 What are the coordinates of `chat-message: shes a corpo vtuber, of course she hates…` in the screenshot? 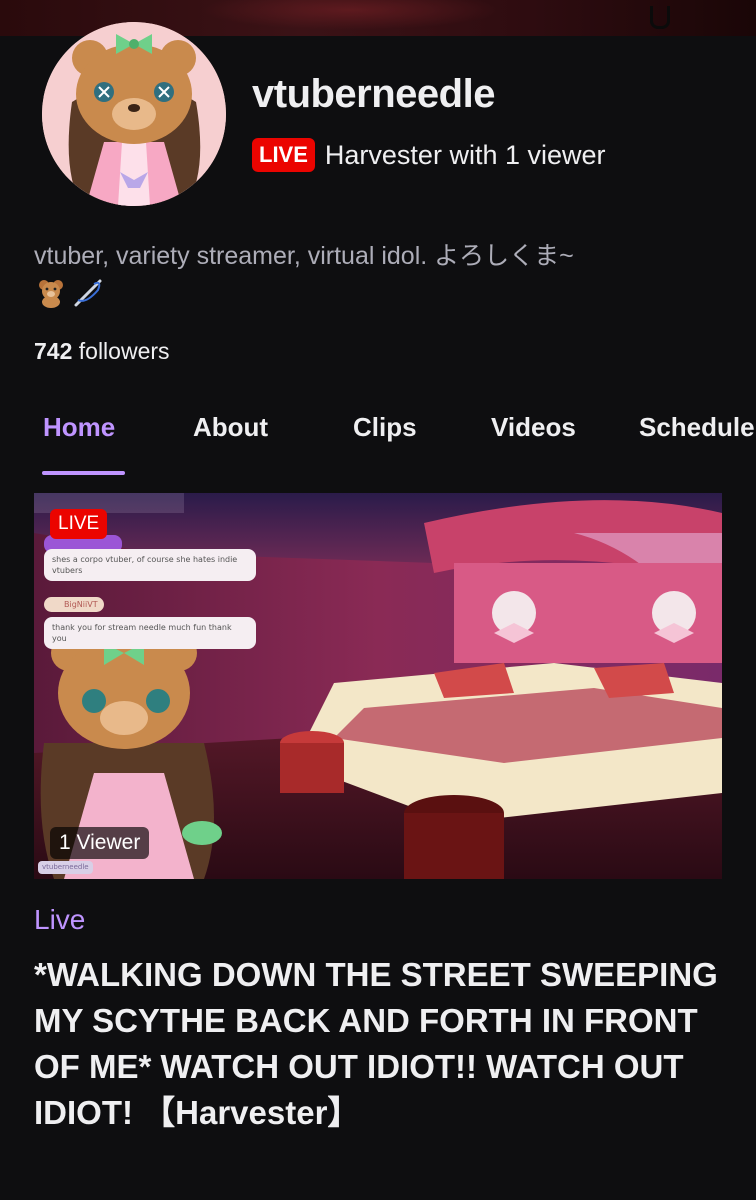 It's located at (150, 565).